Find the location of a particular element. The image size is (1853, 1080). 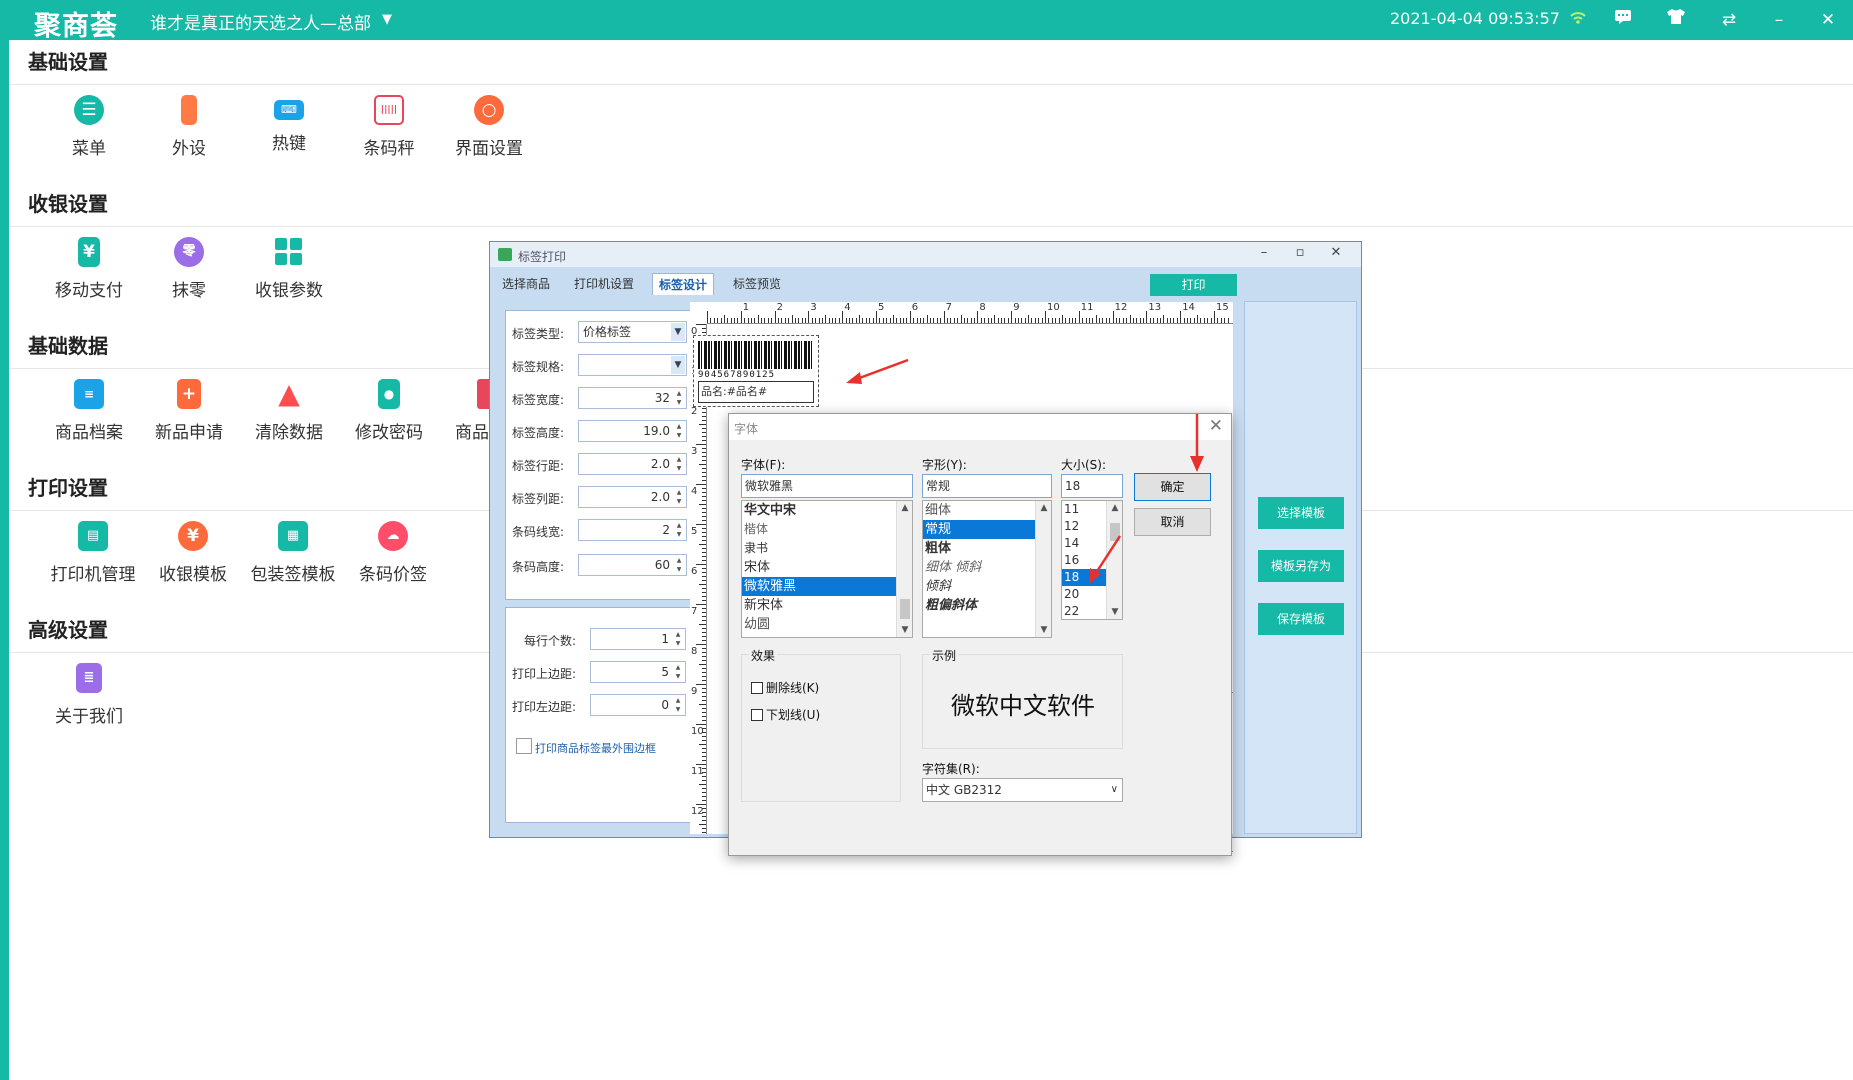

printer-management-item: ▤ 打印机管理 is located at coordinates (93, 553).